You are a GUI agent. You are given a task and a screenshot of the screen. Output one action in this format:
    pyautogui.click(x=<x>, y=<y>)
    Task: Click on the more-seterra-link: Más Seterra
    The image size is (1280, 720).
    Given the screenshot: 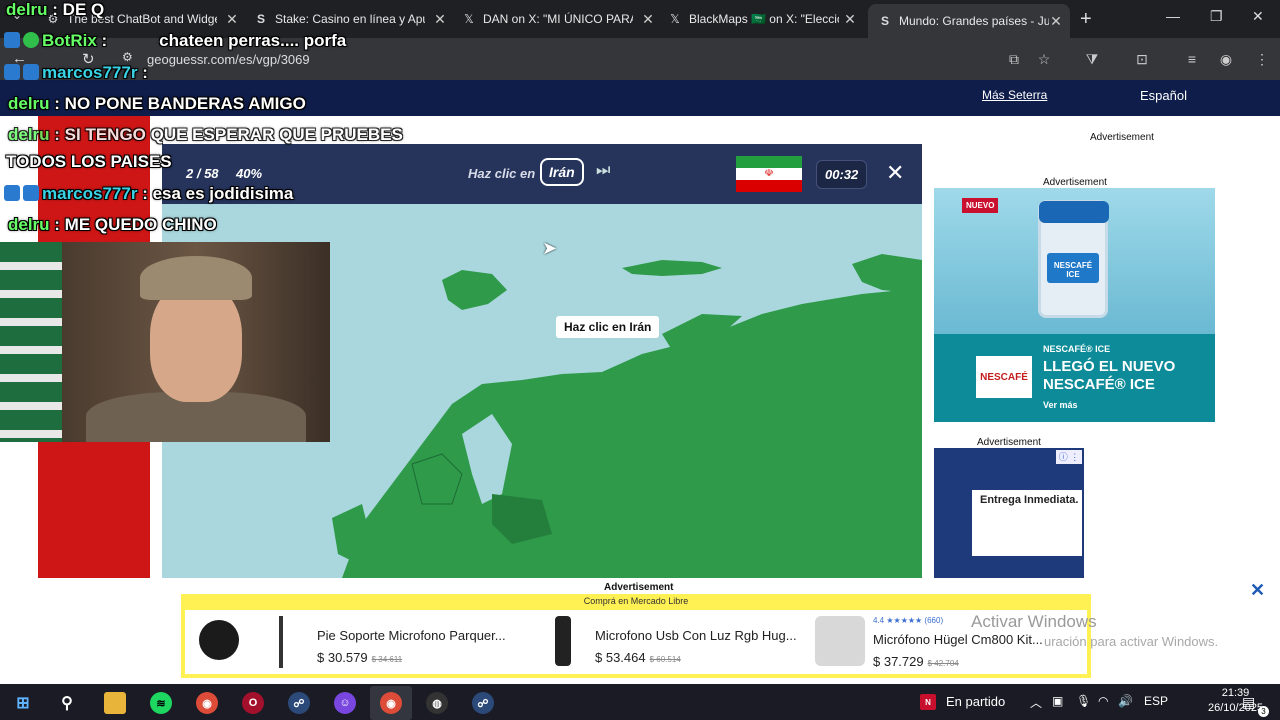 What is the action you would take?
    pyautogui.click(x=1014, y=95)
    